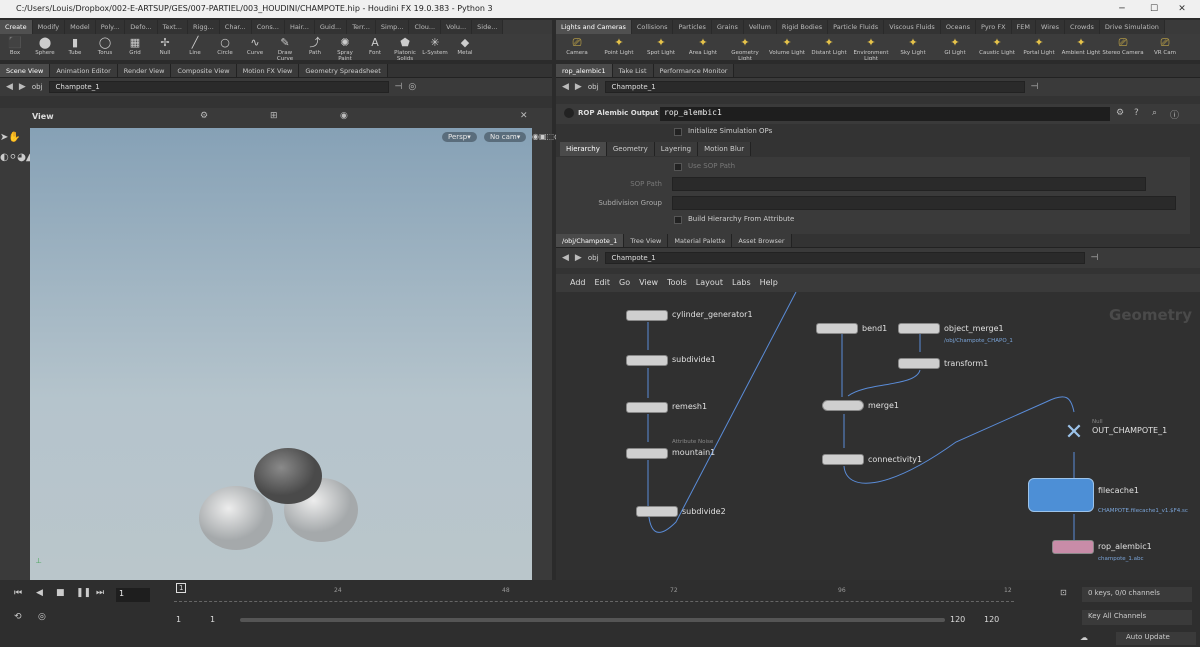 The height and width of the screenshot is (647, 1200). What do you see at coordinates (84, 70) in the screenshot?
I see `pane-tab-1: Animation Editor` at bounding box center [84, 70].